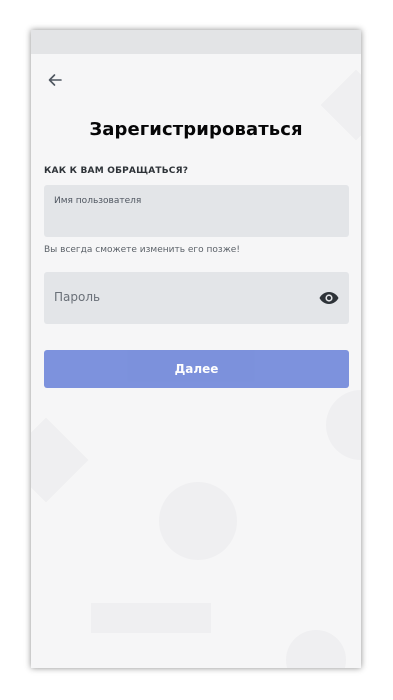  I want to click on password-input: Пароль, so click(77, 297).